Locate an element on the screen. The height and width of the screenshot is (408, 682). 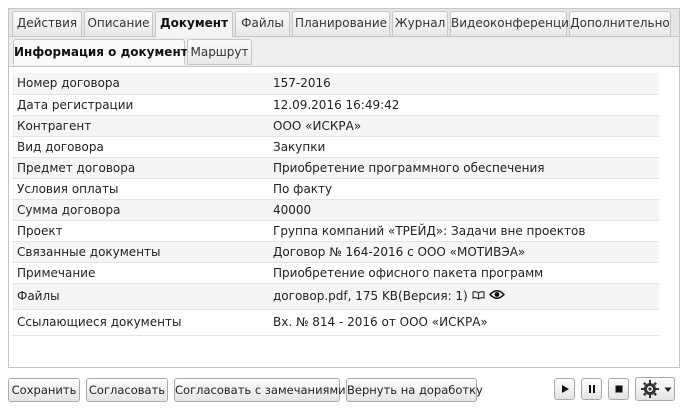
field-label: Номер договора is located at coordinates (140, 84).